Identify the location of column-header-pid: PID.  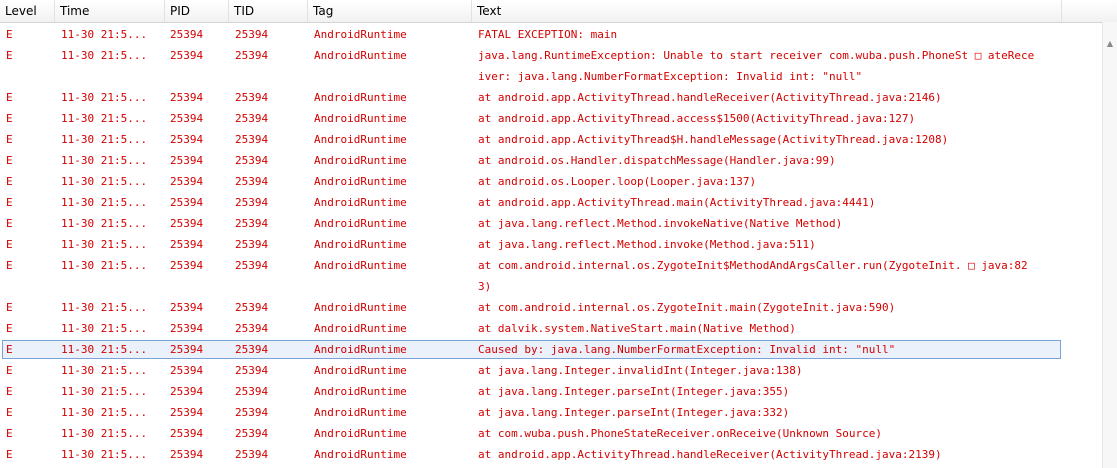
(197, 11).